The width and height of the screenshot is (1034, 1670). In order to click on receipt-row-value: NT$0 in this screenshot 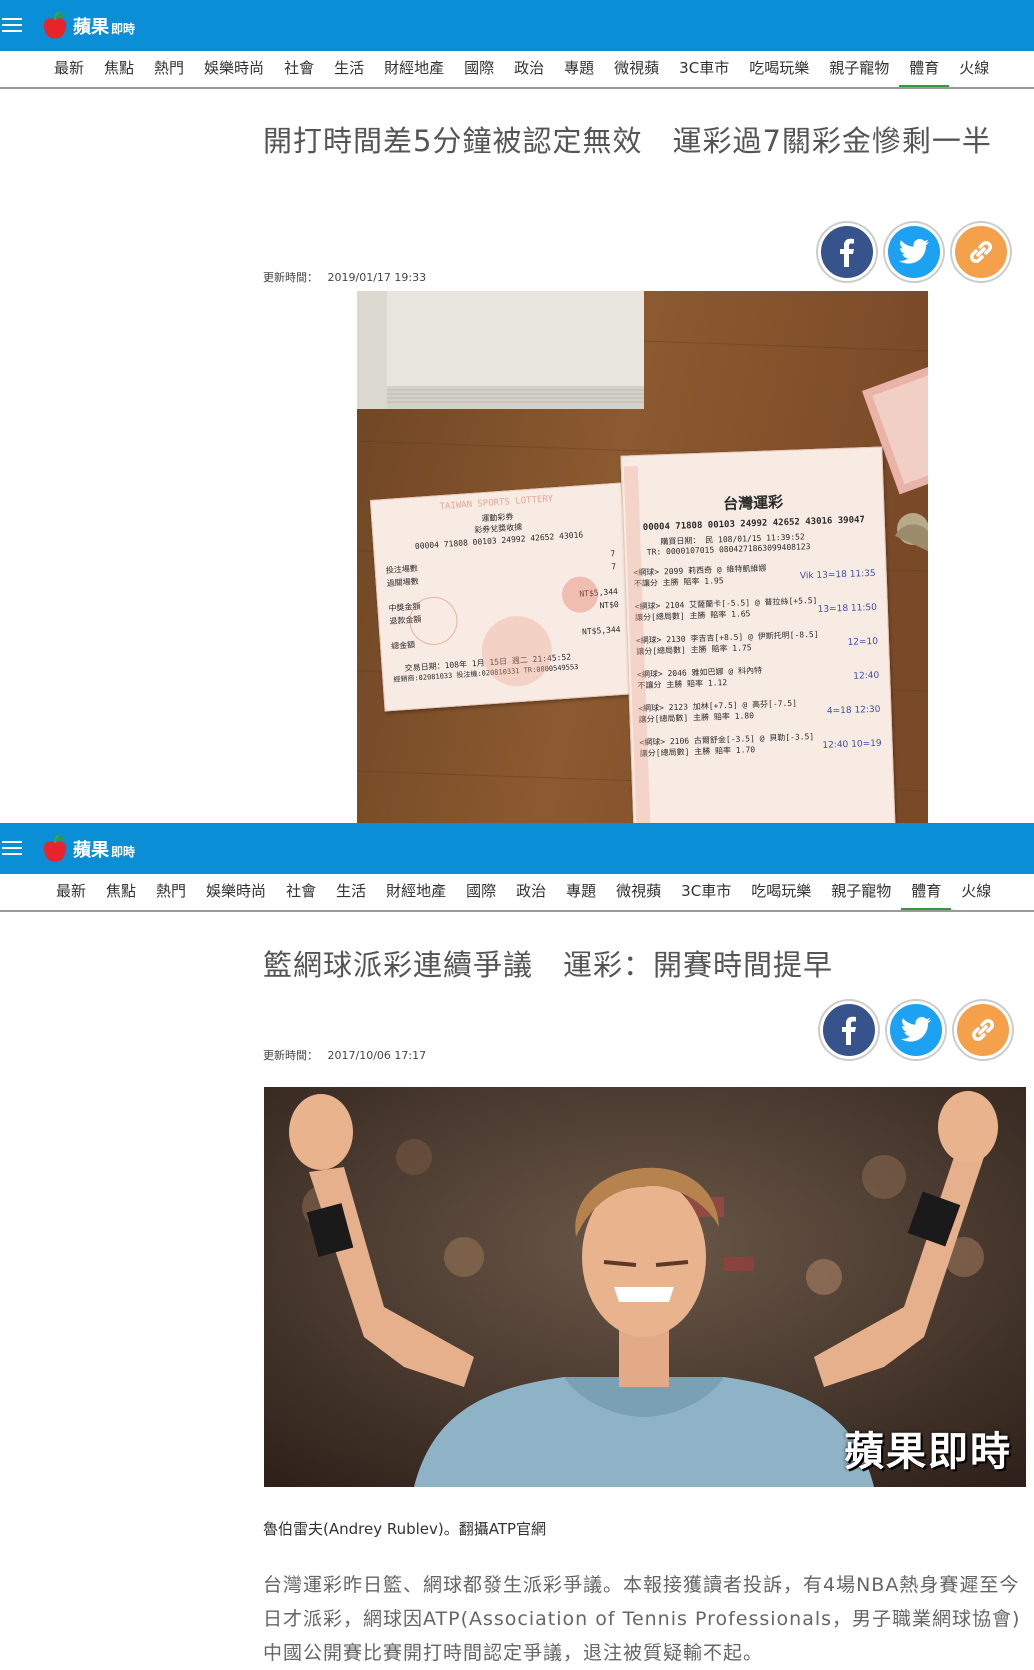, I will do `click(609, 605)`.